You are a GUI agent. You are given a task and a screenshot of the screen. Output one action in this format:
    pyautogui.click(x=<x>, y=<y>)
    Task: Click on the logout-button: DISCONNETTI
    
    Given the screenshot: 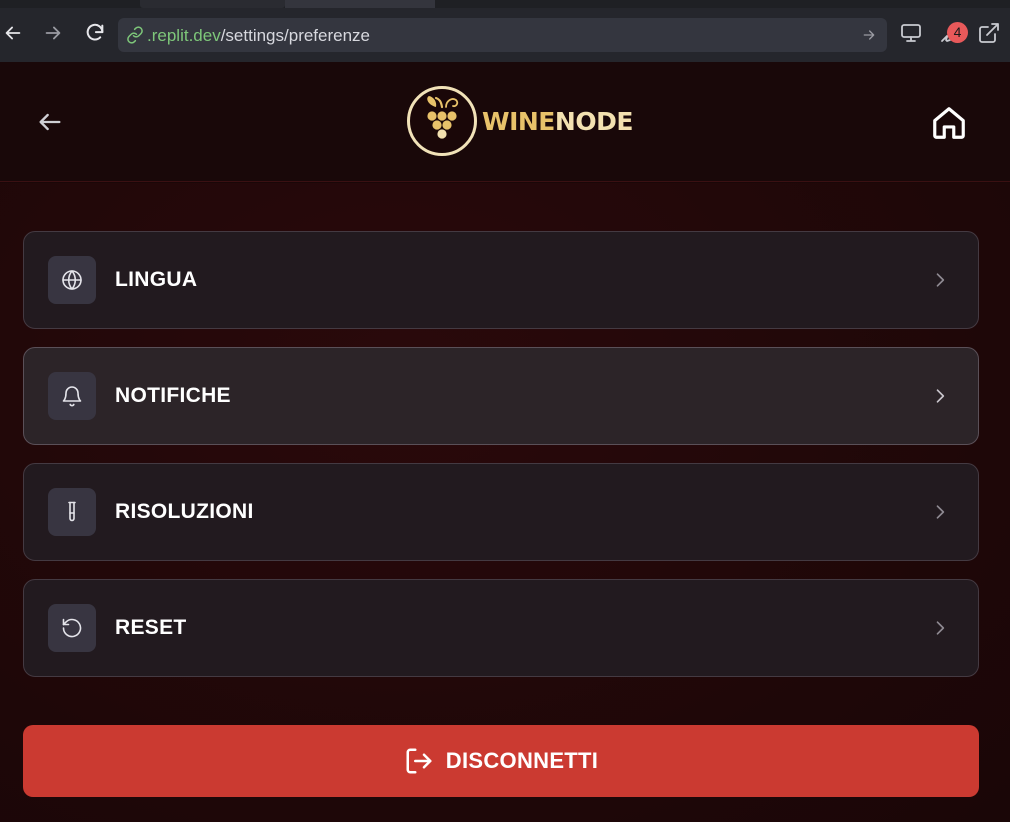 What is the action you would take?
    pyautogui.click(x=501, y=761)
    